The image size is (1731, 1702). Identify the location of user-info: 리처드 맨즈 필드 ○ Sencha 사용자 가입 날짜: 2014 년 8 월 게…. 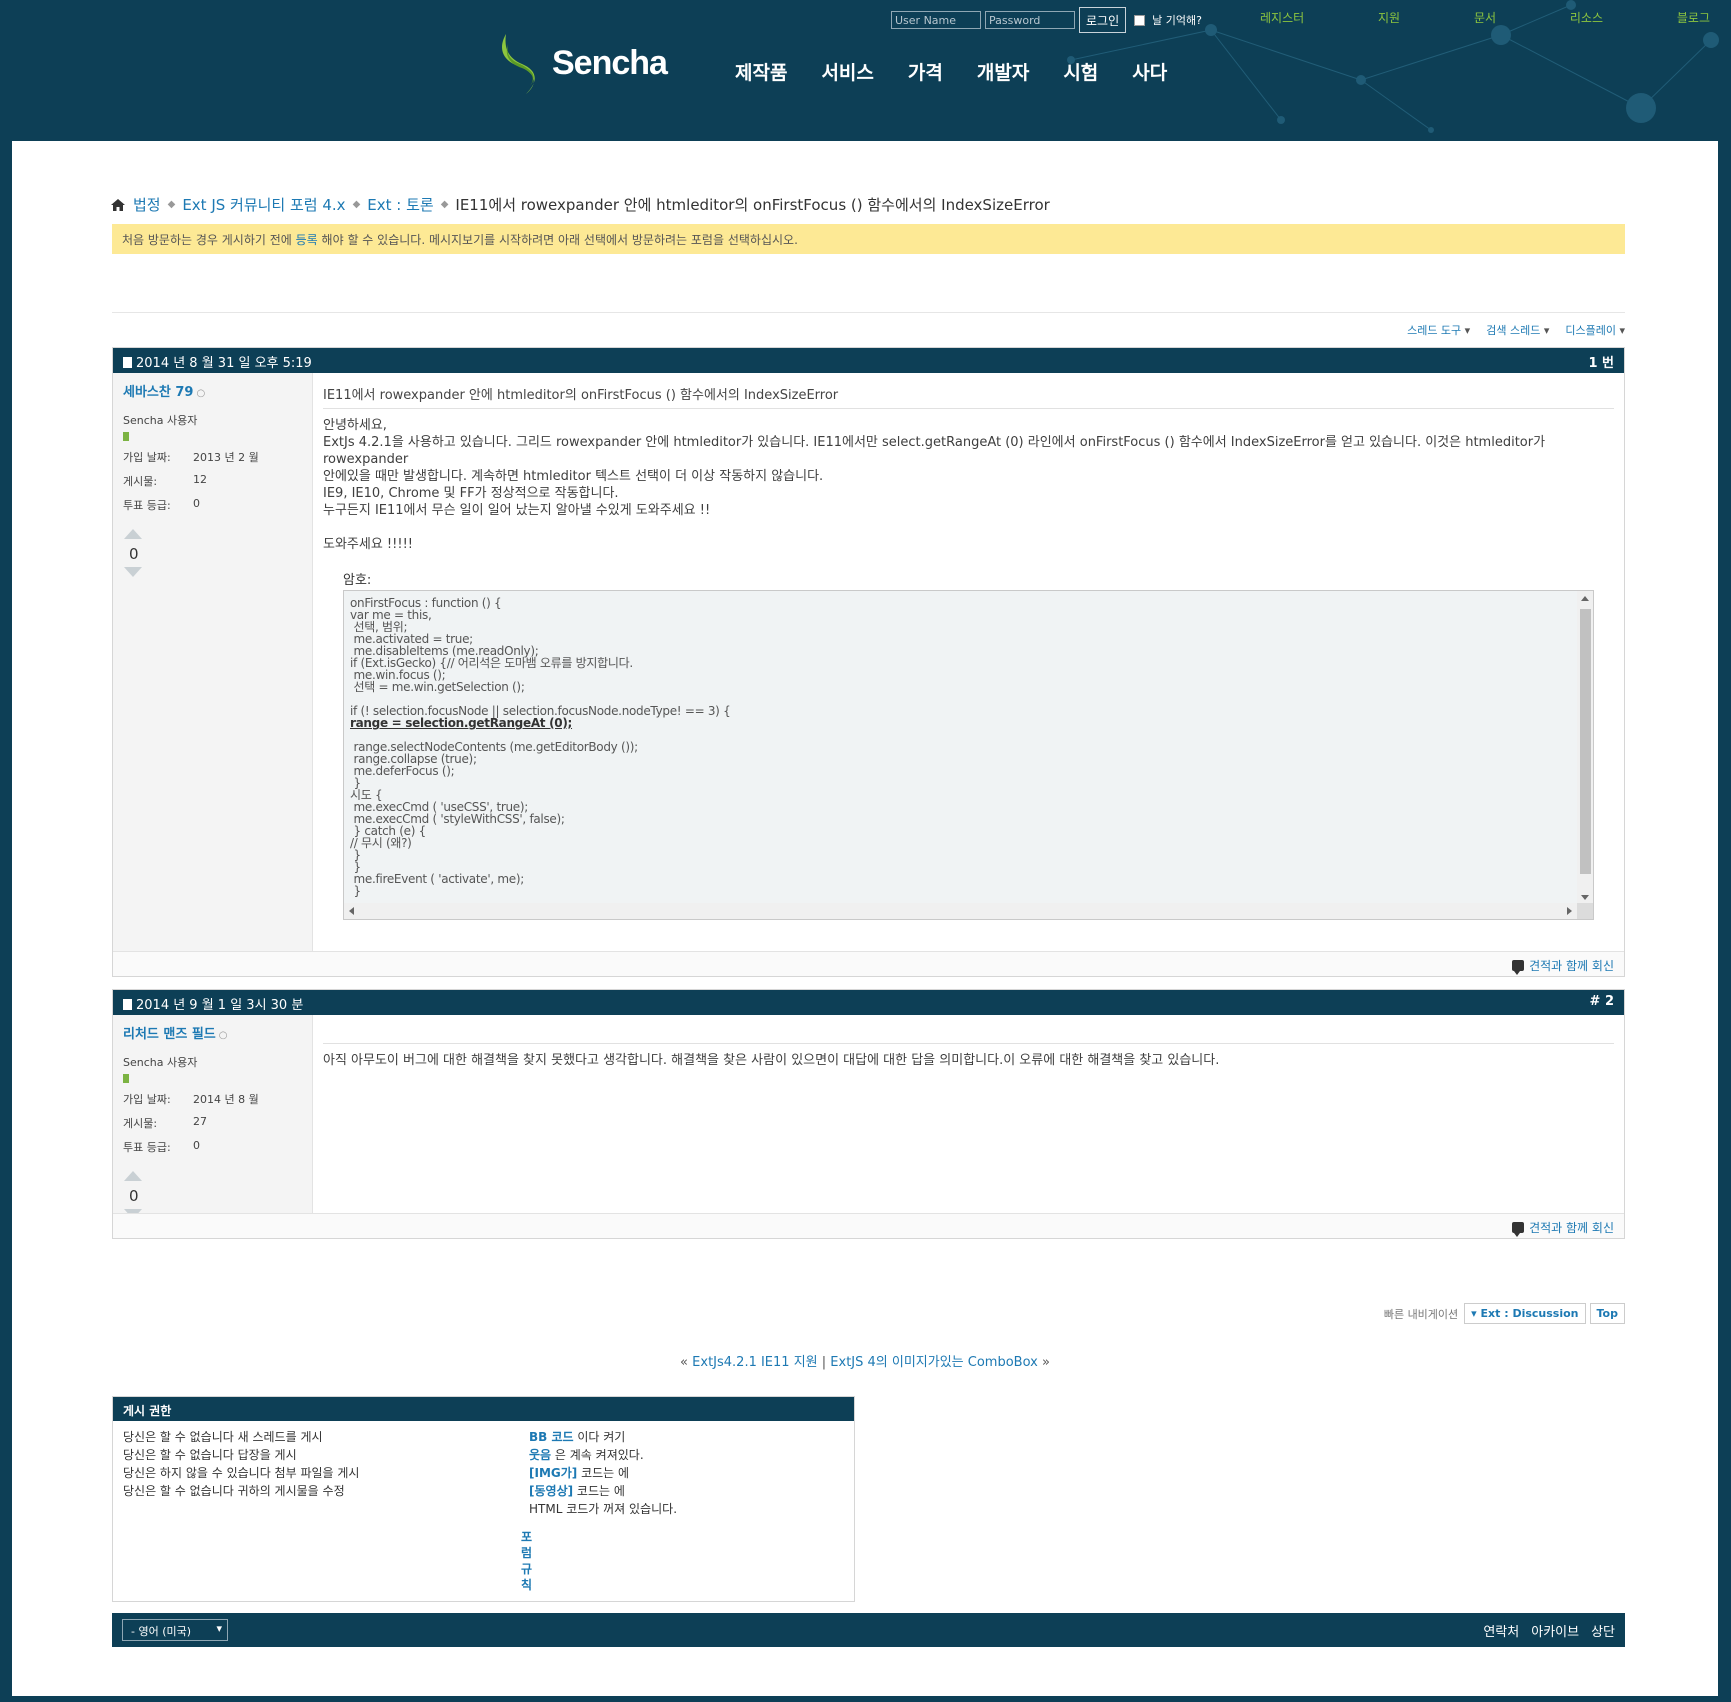
(213, 1117).